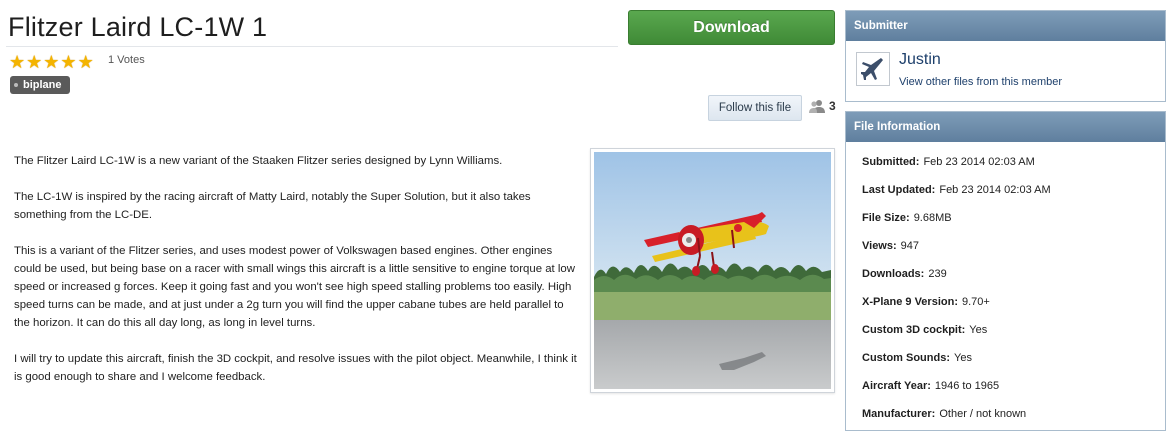  Describe the element at coordinates (893, 274) in the screenshot. I see `info-label: Downloads:` at that location.